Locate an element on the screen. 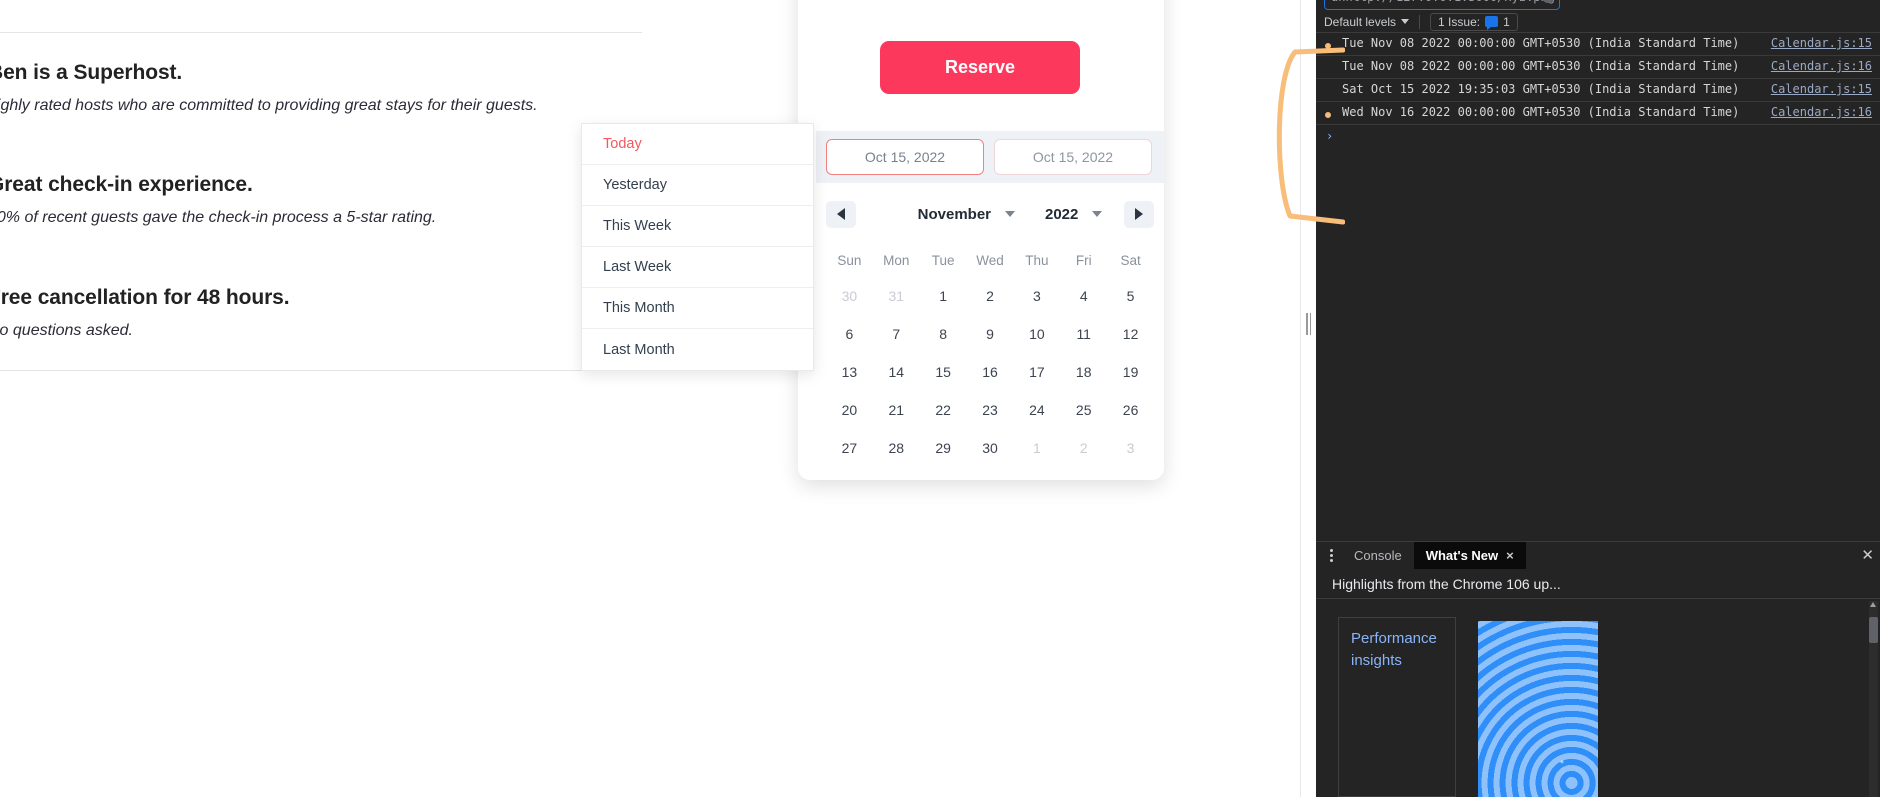 The image size is (1880, 797). calendar-day: 3 is located at coordinates (1036, 296).